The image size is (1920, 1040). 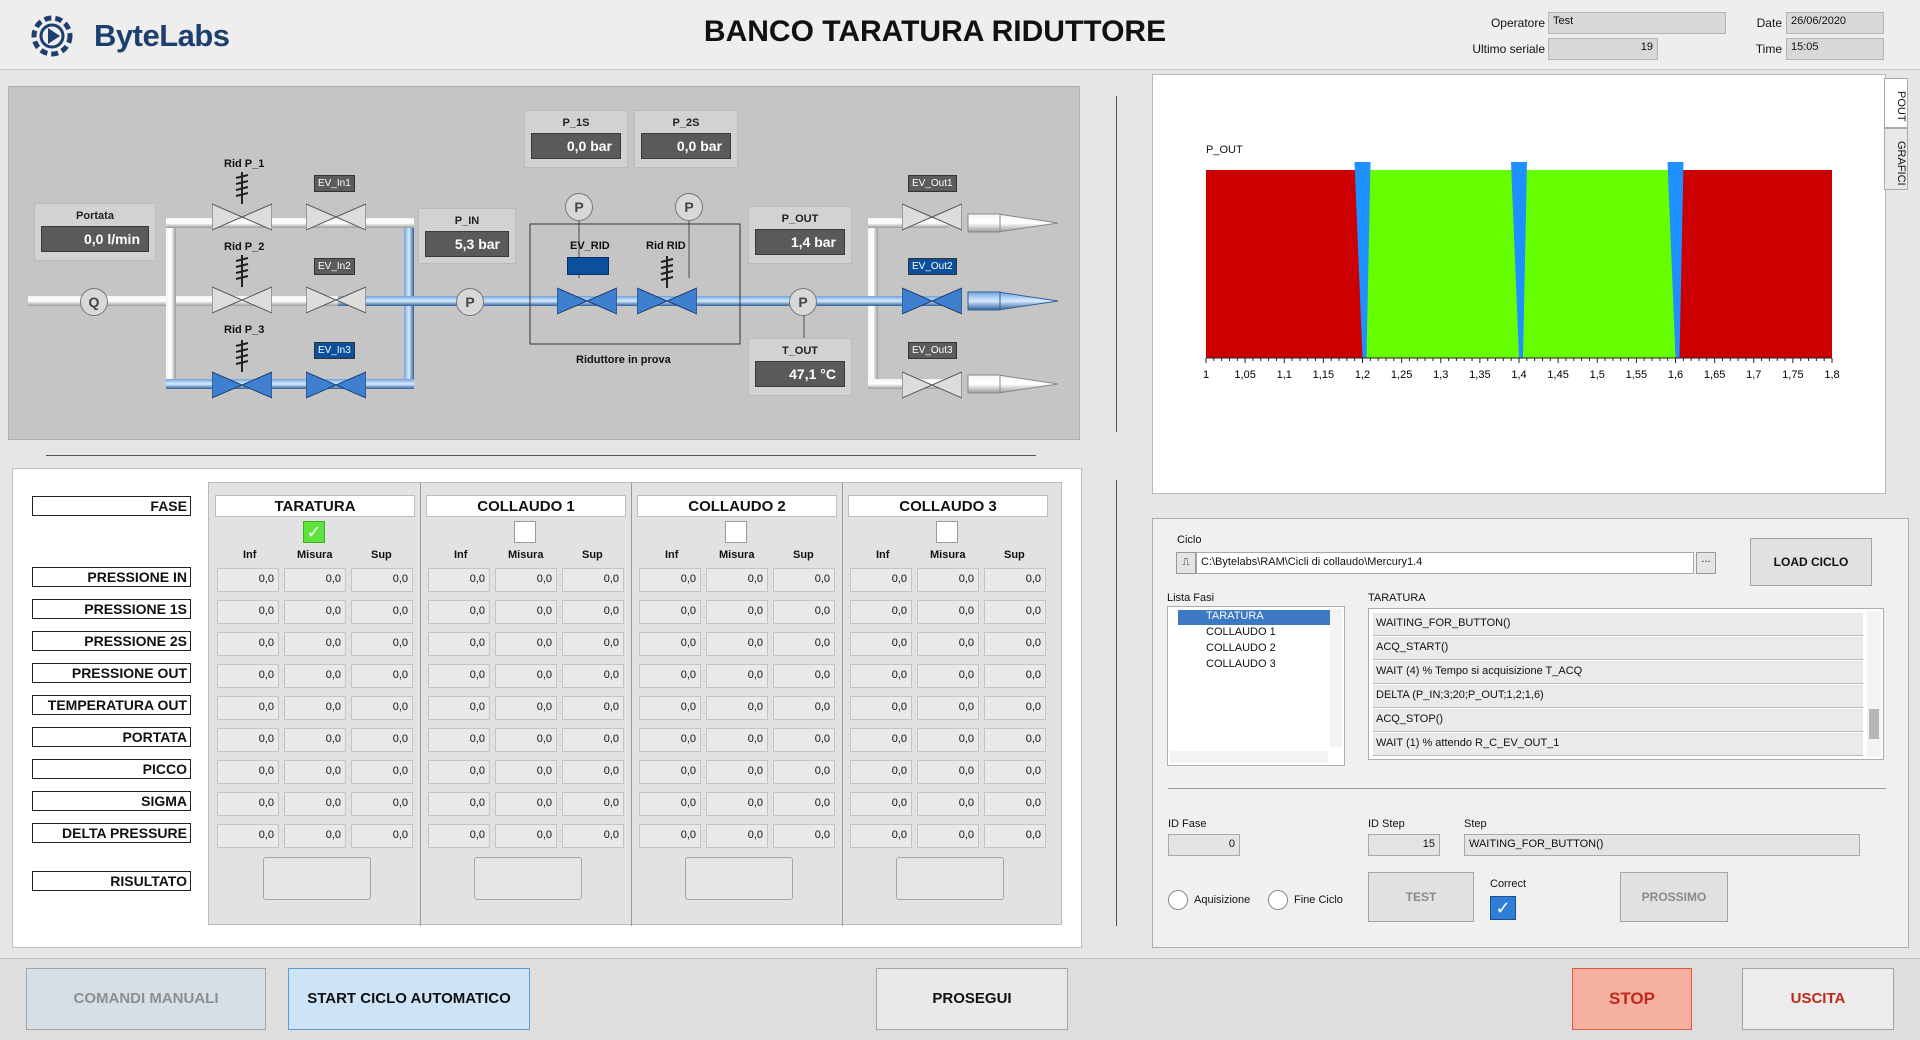 I want to click on valve-rid-p1-icon, so click(x=242, y=217).